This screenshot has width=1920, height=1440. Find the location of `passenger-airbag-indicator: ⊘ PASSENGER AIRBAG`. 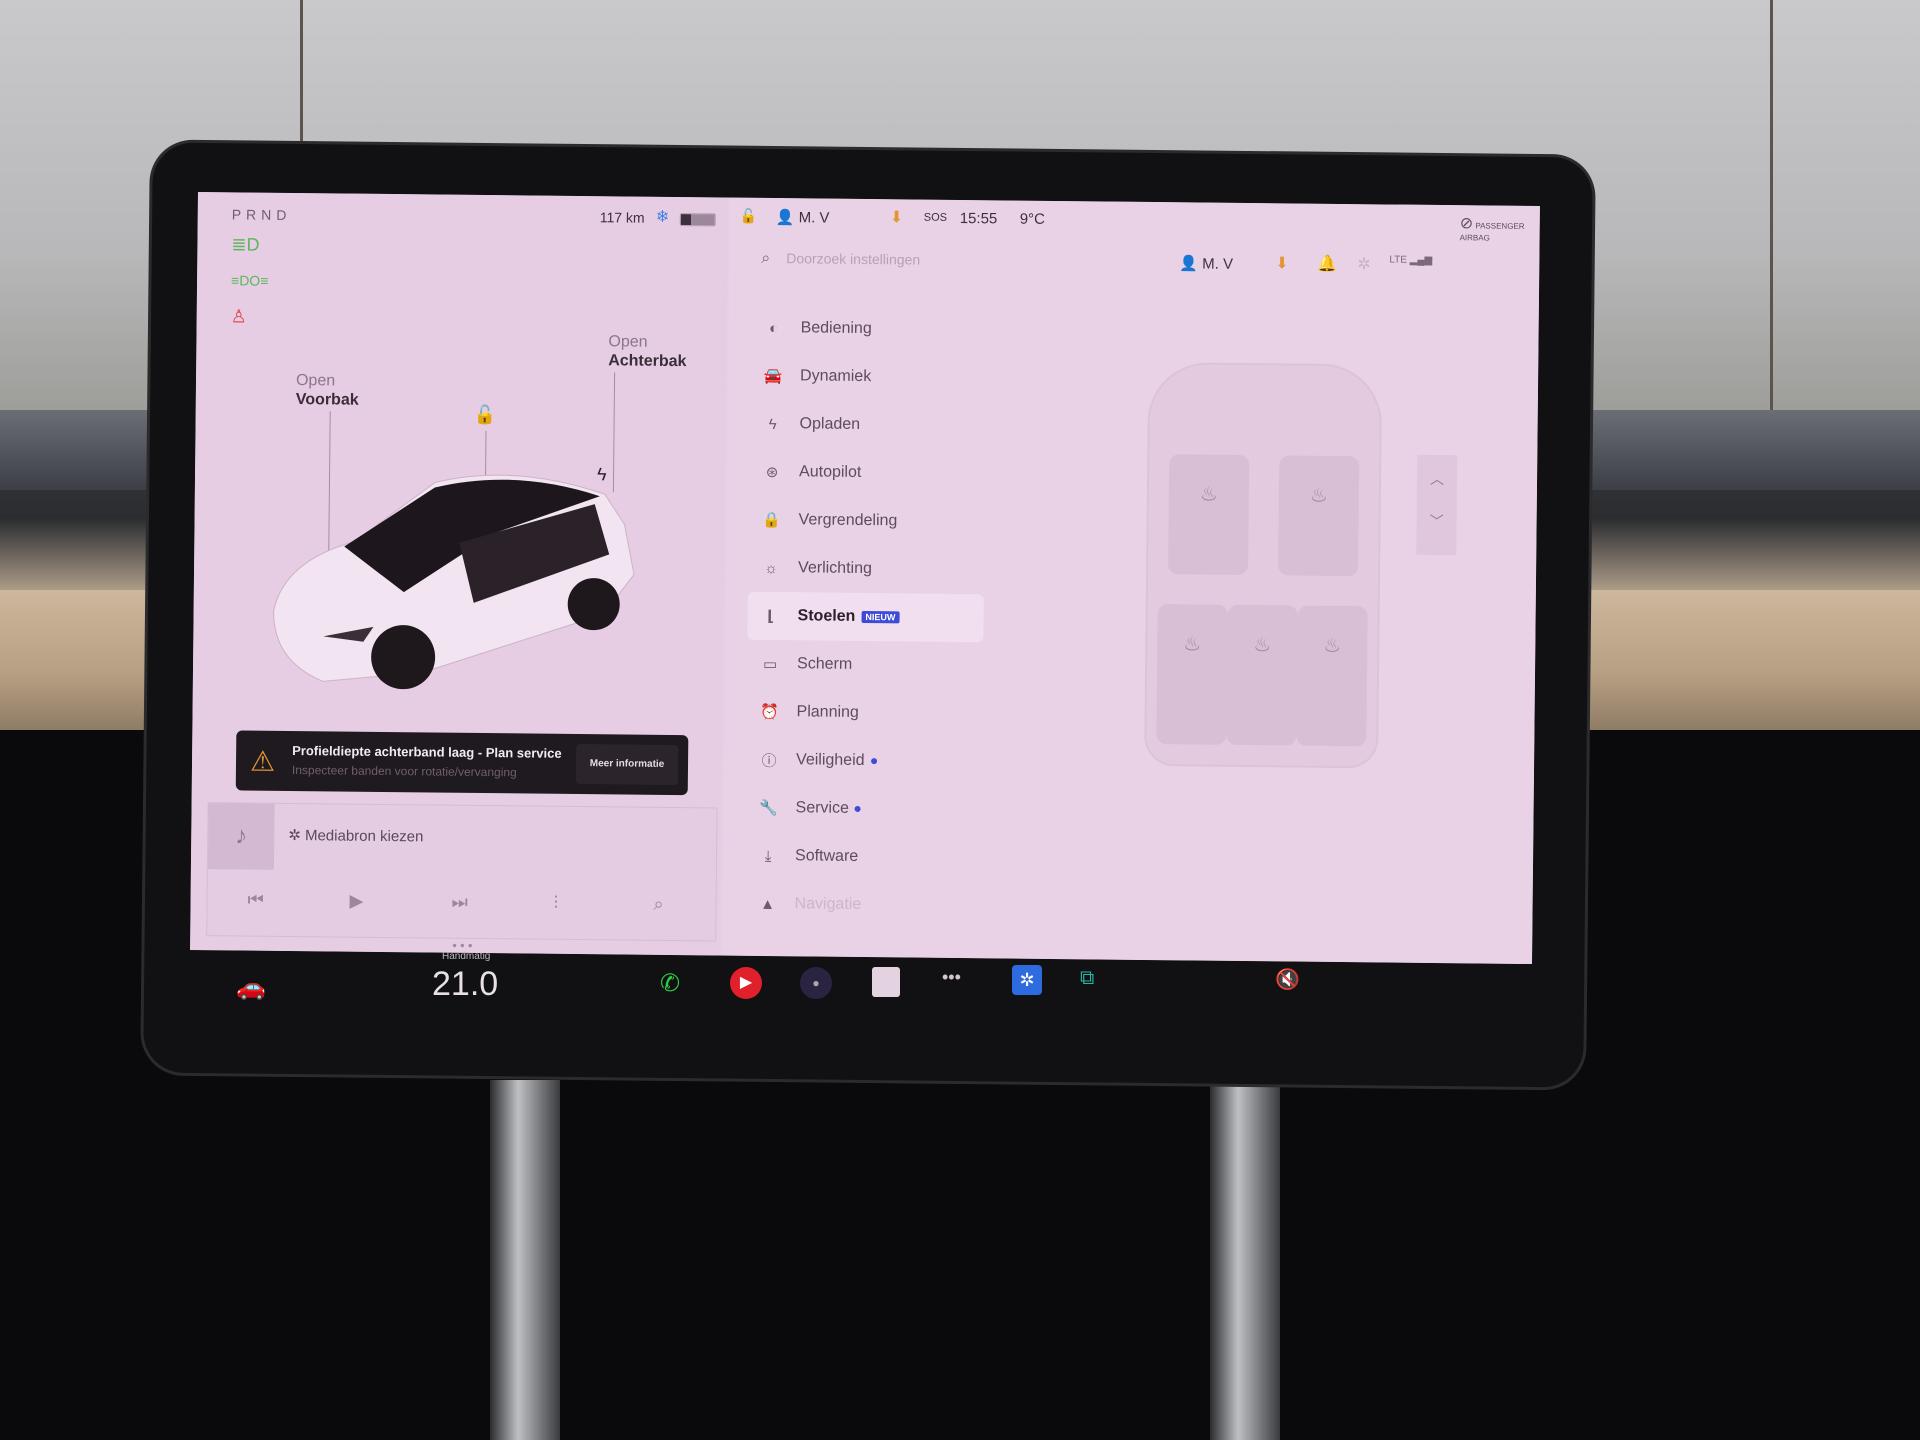

passenger-airbag-indicator: ⊘ PASSENGER AIRBAG is located at coordinates (1495, 228).